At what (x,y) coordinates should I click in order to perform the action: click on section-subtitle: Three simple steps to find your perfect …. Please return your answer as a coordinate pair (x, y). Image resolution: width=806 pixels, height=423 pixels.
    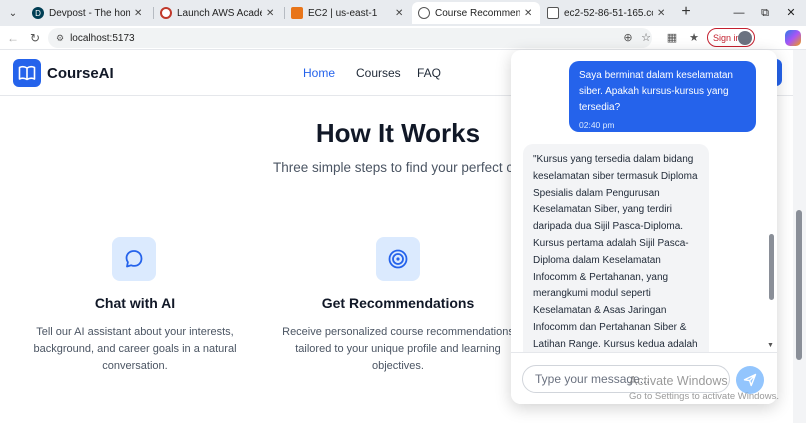
    Looking at the image, I should click on (403, 167).